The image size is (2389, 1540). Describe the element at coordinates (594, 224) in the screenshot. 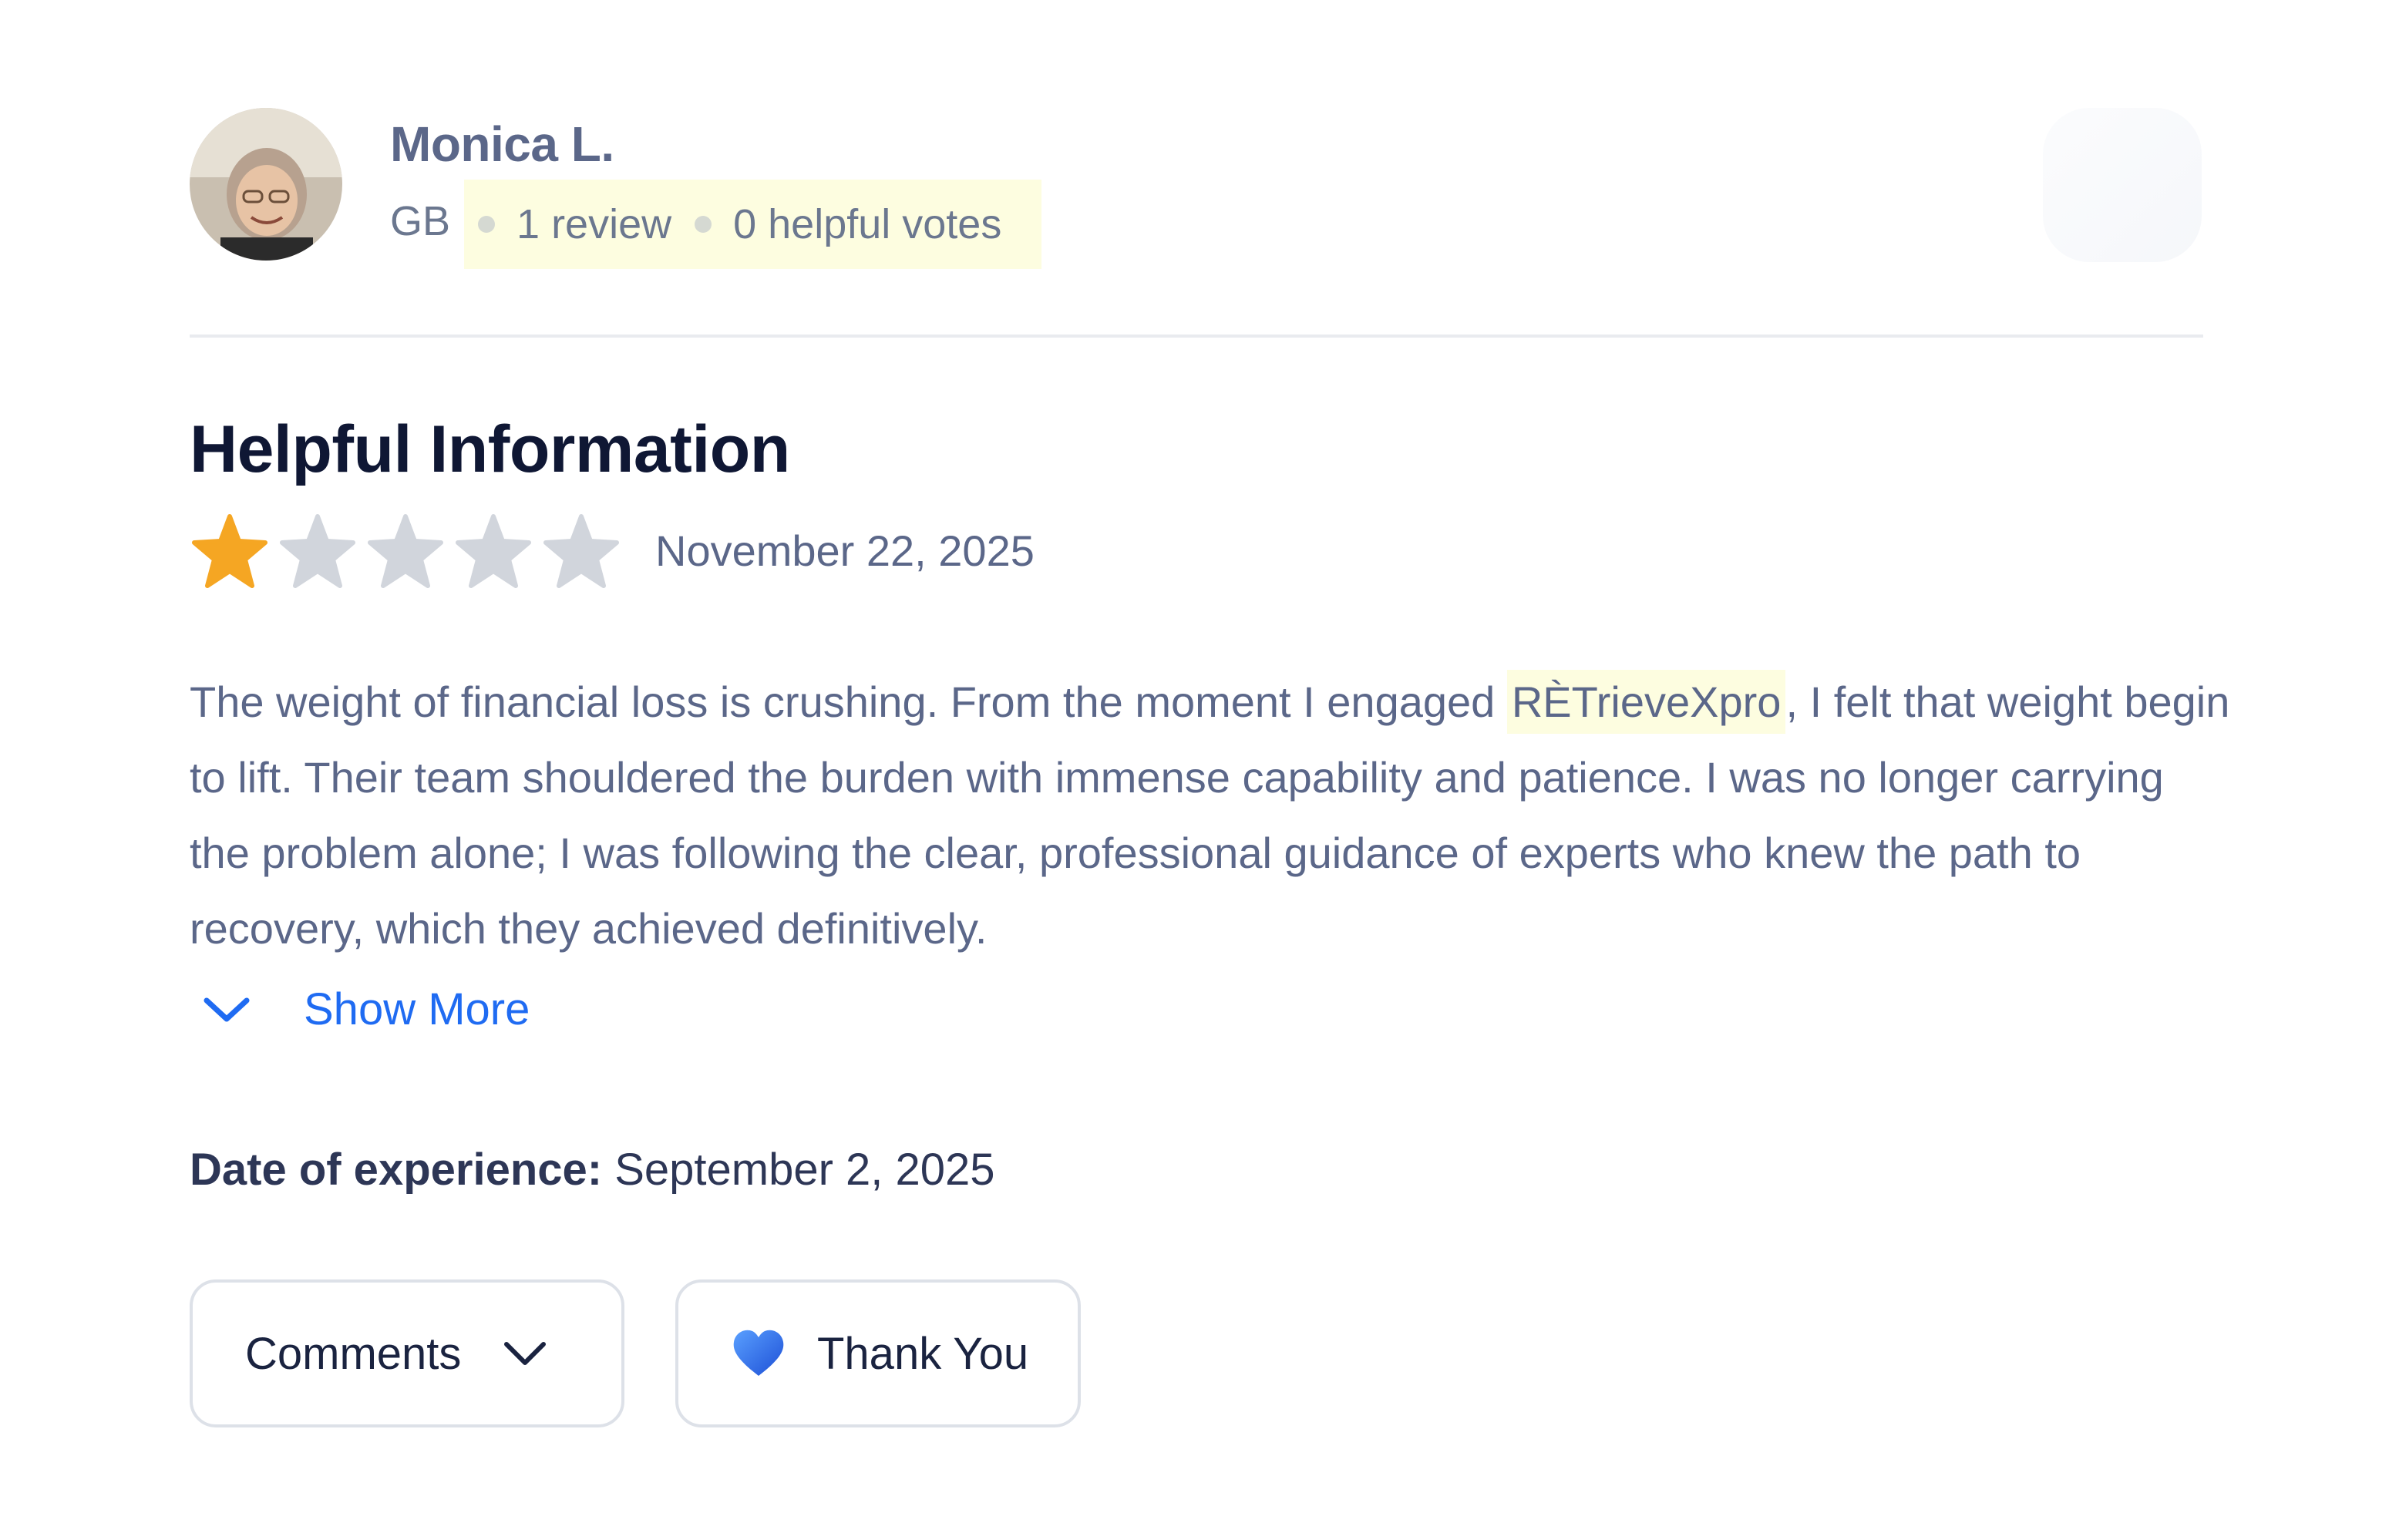

I see `review-count: 1 review` at that location.